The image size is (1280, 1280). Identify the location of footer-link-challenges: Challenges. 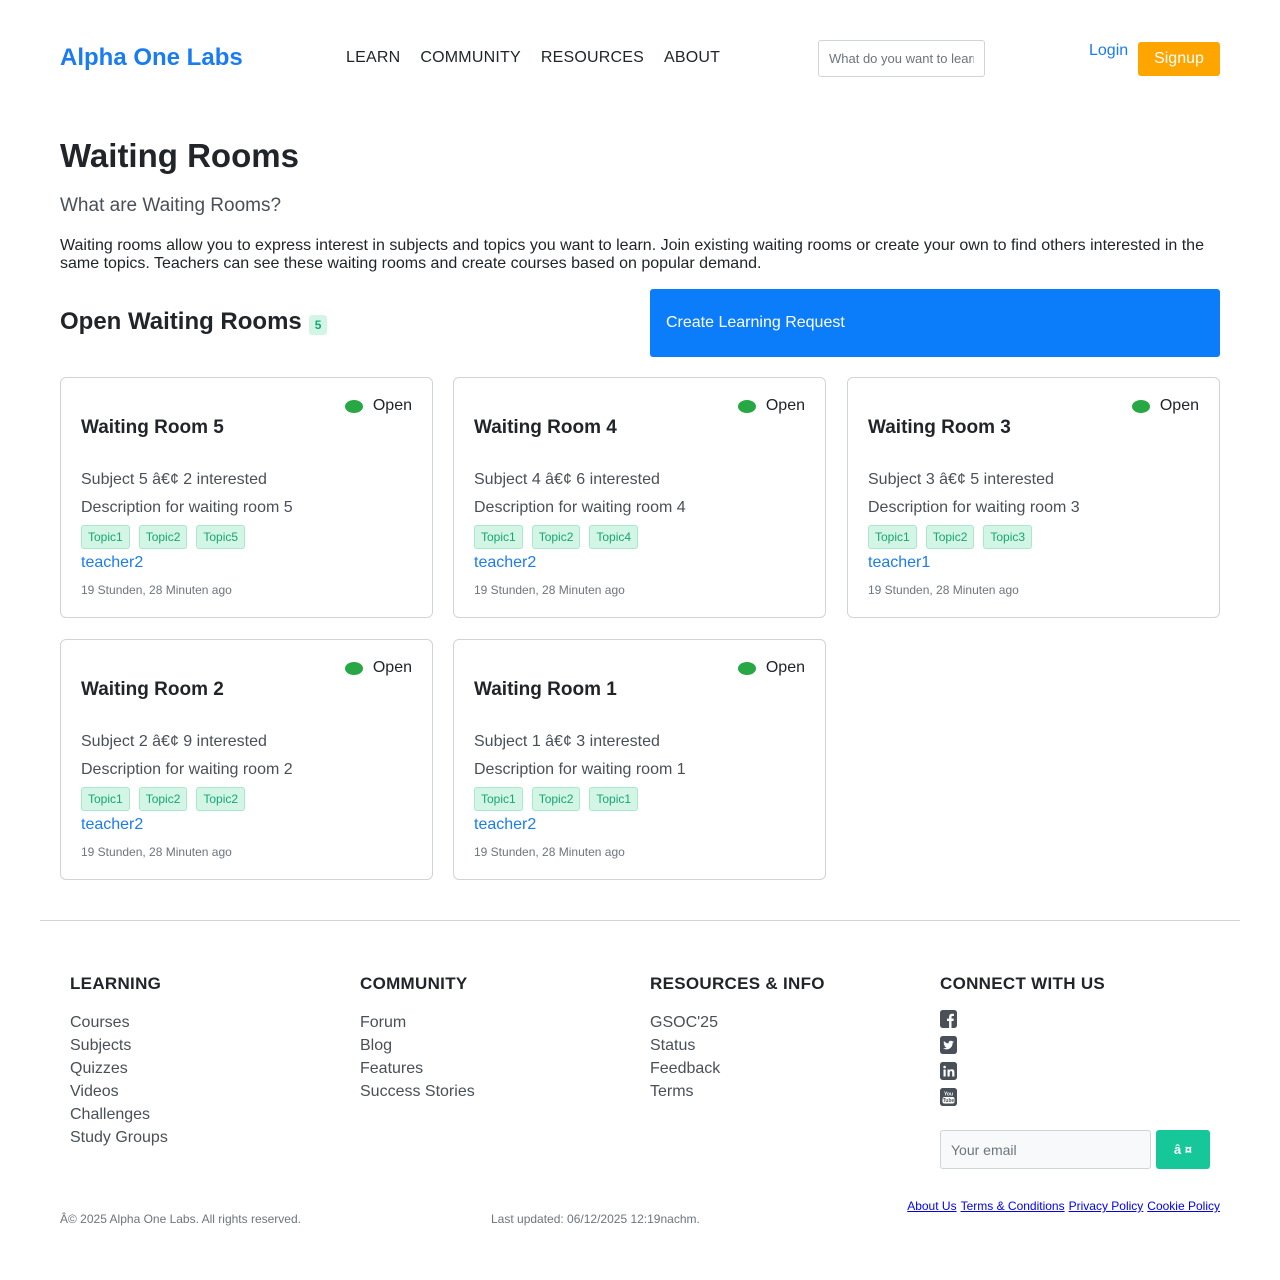
(119, 1114).